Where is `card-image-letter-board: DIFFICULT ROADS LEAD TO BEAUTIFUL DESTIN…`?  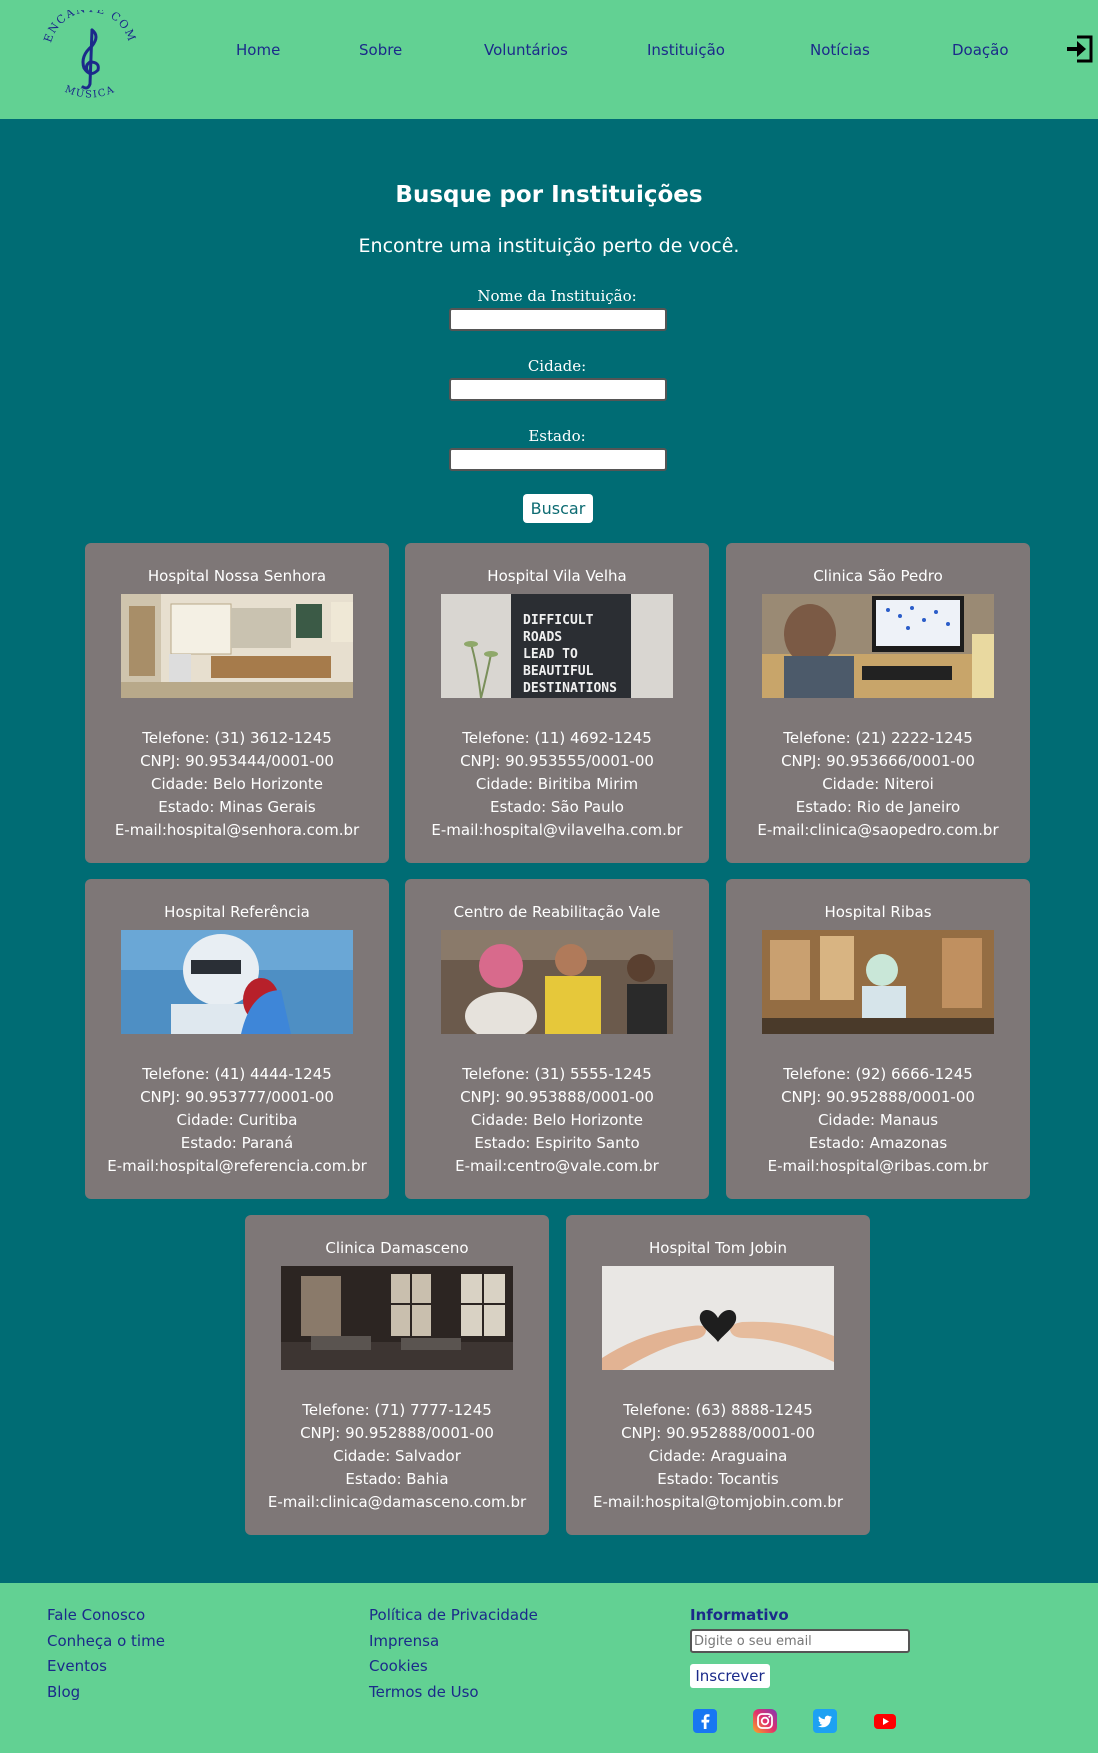 card-image-letter-board: DIFFICULT ROADS LEAD TO BEAUTIFUL DESTIN… is located at coordinates (557, 646).